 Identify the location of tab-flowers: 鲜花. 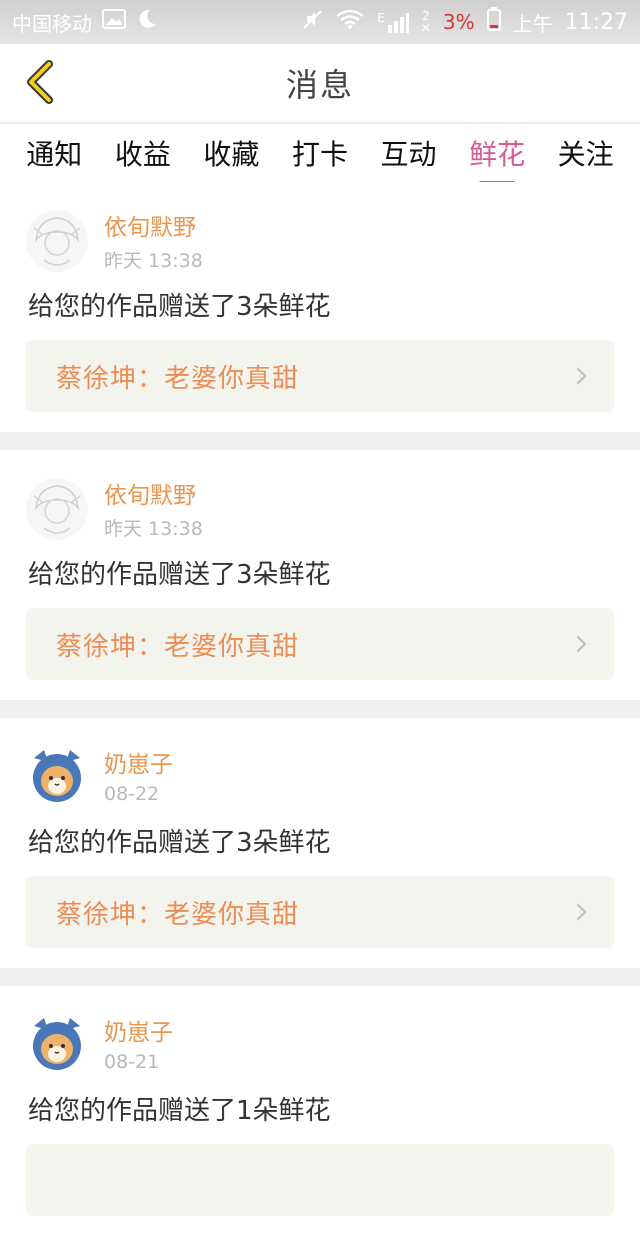
(497, 153).